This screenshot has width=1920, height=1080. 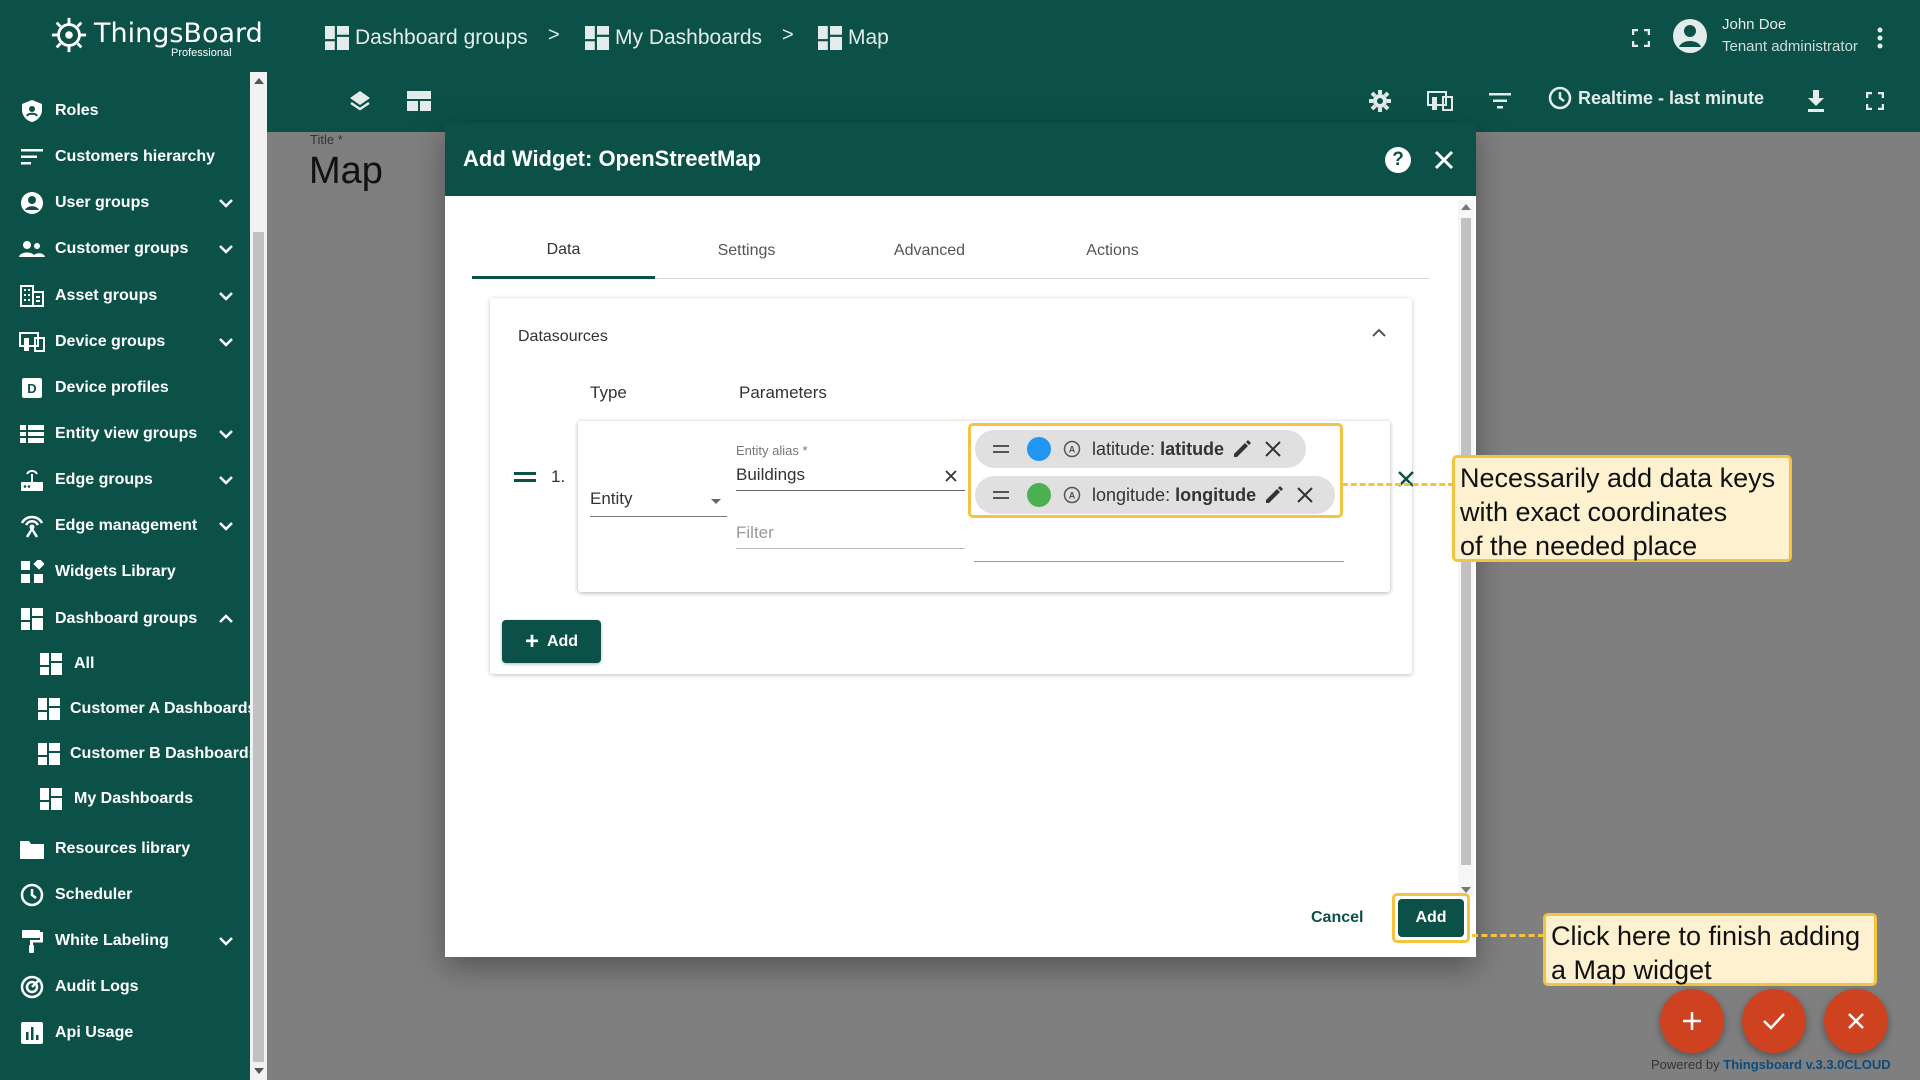 I want to click on settings-gear-icon, so click(x=1380, y=101).